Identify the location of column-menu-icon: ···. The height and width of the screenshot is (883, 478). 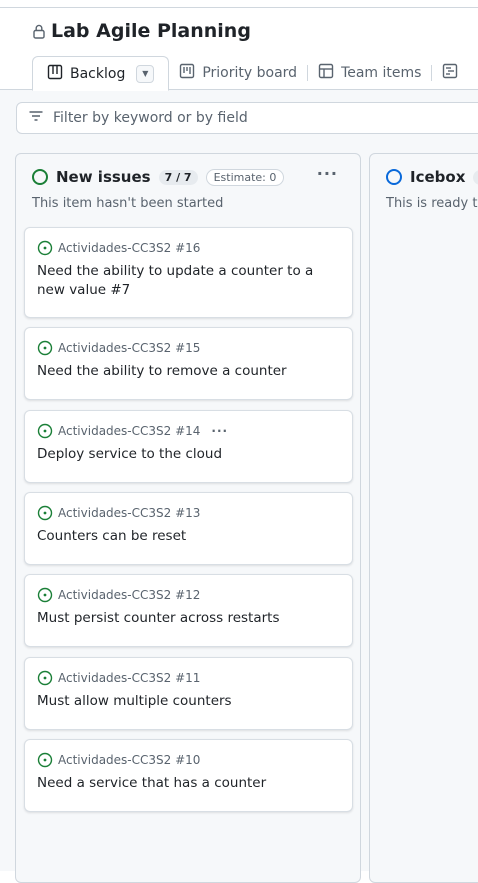
(327, 173).